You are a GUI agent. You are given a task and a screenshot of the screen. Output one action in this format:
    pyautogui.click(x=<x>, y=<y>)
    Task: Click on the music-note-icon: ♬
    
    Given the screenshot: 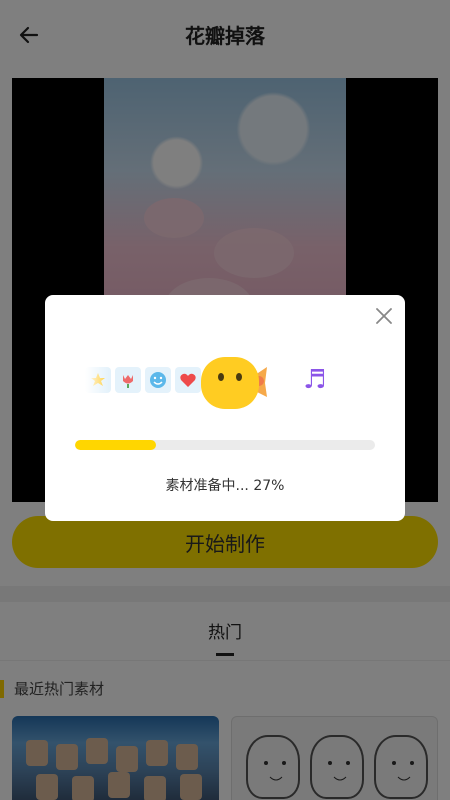 What is the action you would take?
    pyautogui.click(x=315, y=380)
    